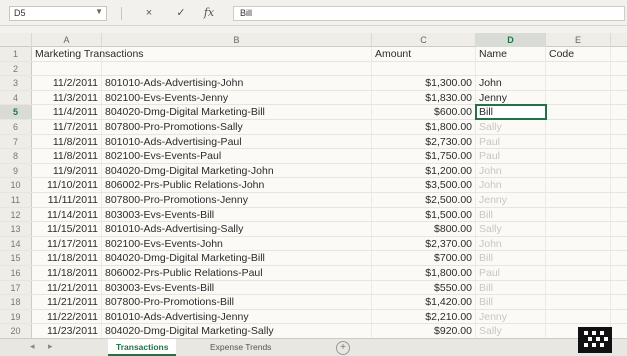 The width and height of the screenshot is (627, 356). I want to click on cell-c, so click(424, 68).